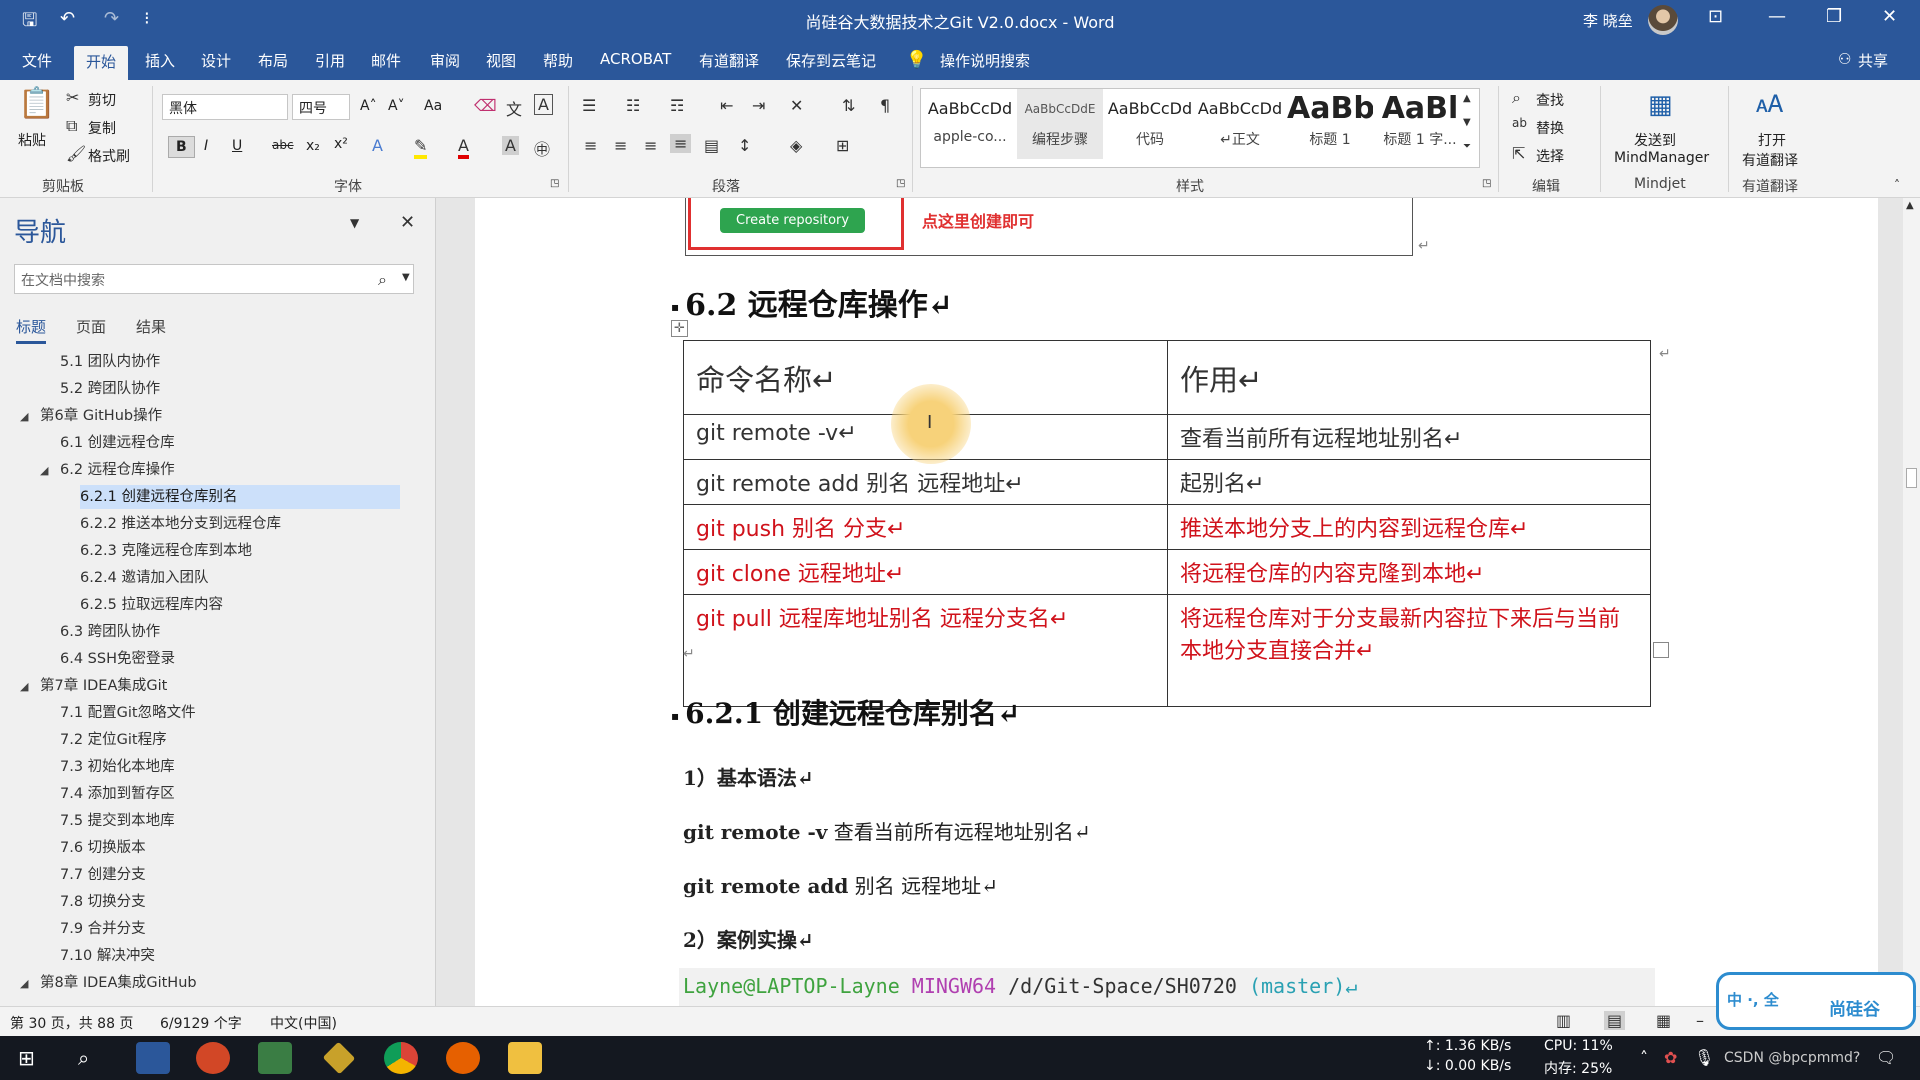 The image size is (1920, 1080). What do you see at coordinates (711, 145) in the screenshot?
I see `distributed-icon: ▤` at bounding box center [711, 145].